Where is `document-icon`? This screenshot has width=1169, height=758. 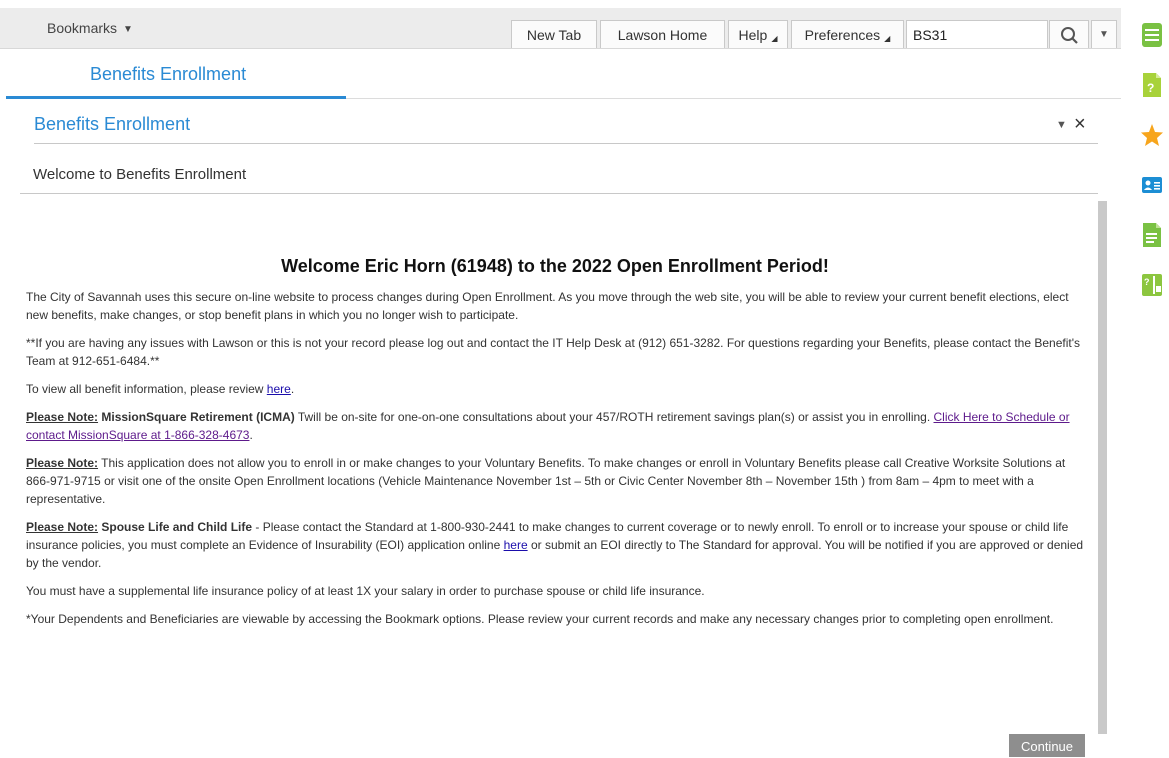 document-icon is located at coordinates (1152, 235).